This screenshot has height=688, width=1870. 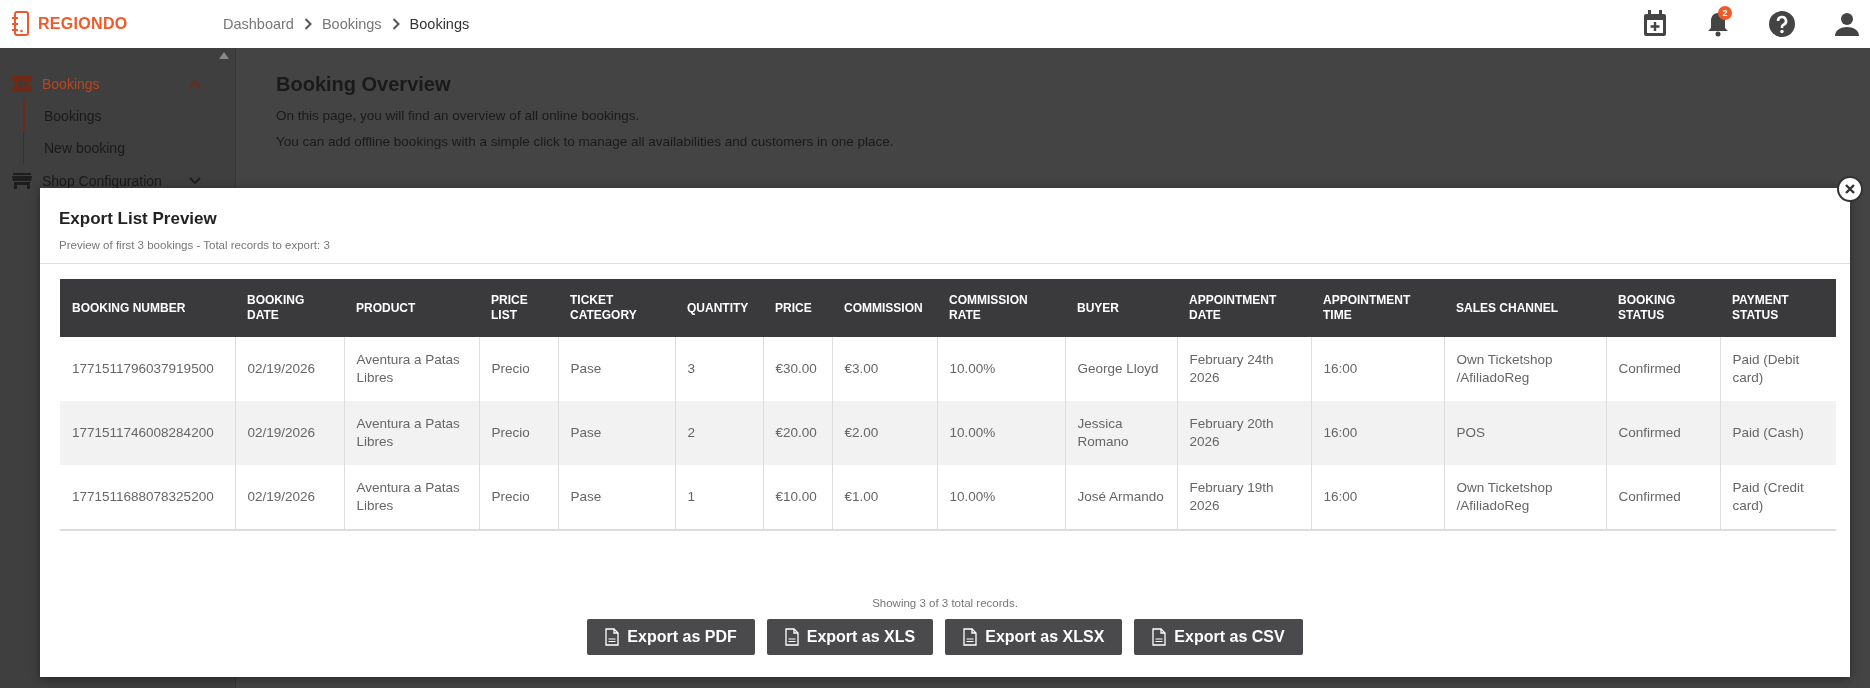 What do you see at coordinates (83, 24) in the screenshot?
I see `logo-text: REGIONDO` at bounding box center [83, 24].